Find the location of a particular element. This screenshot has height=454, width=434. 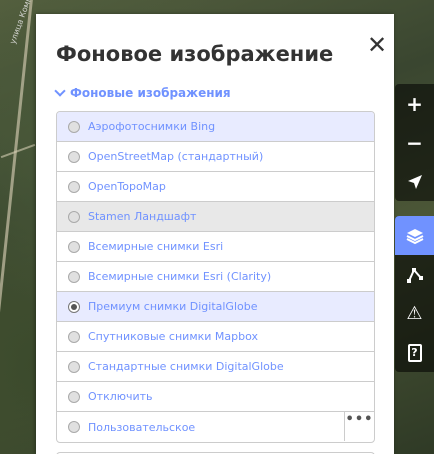

locate-button is located at coordinates (414, 181).